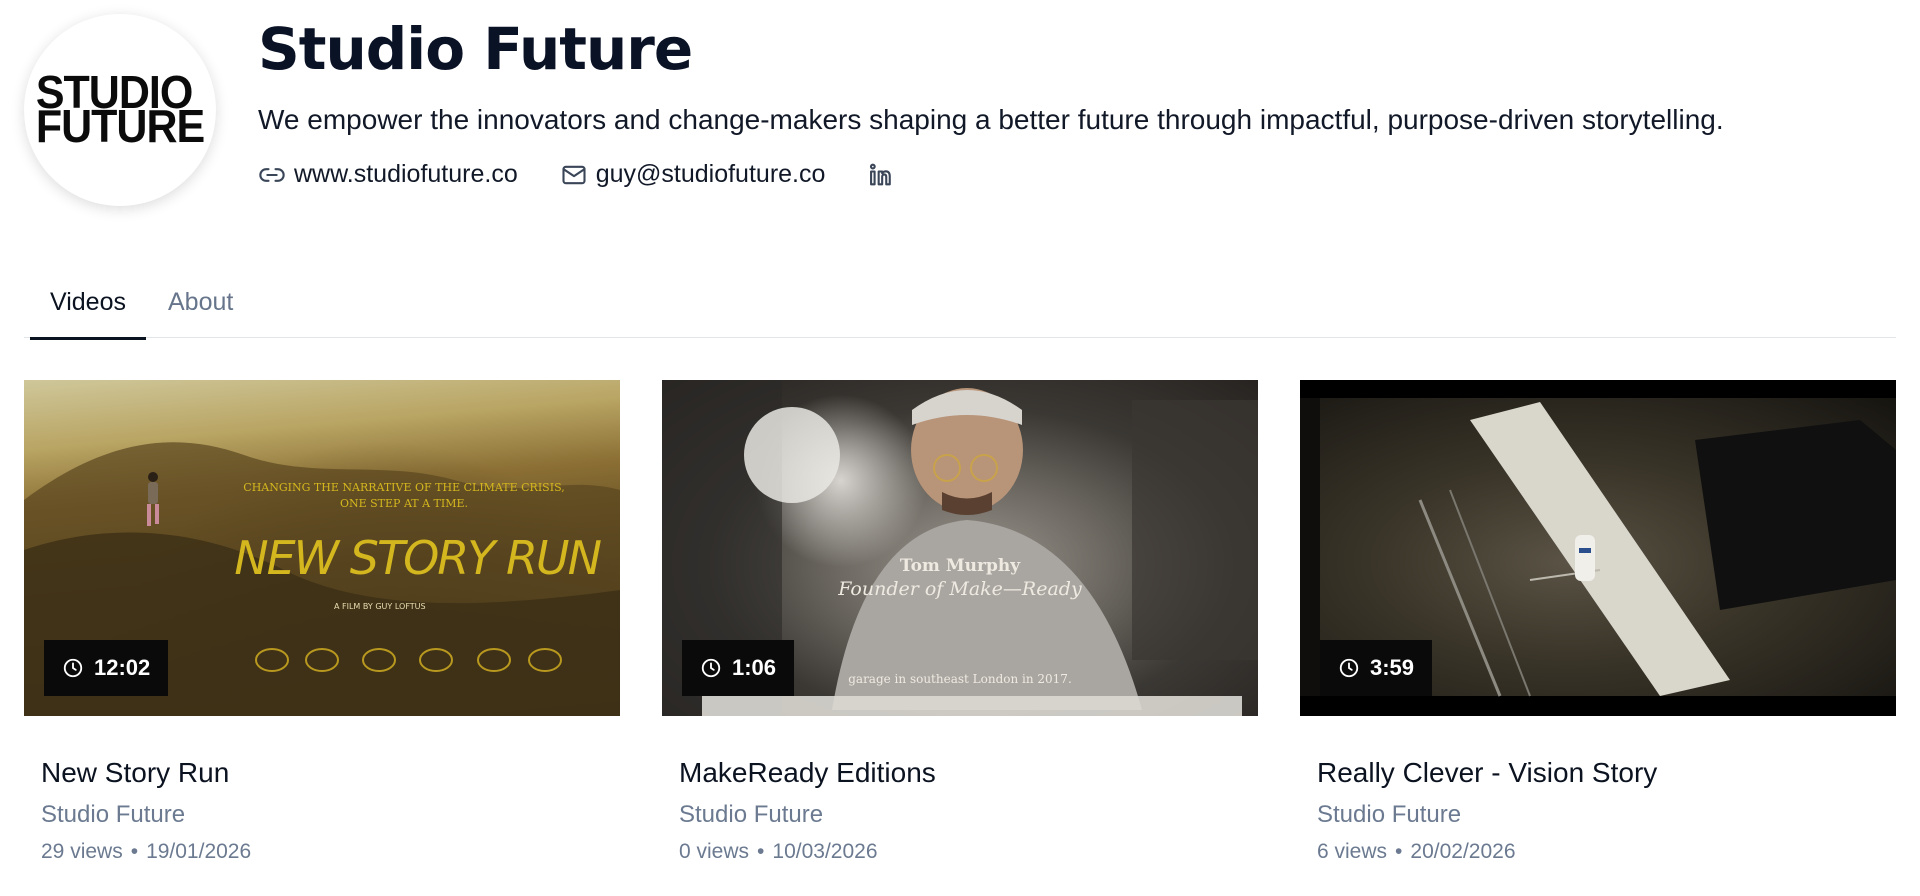 Image resolution: width=1920 pixels, height=896 pixels. What do you see at coordinates (825, 851) in the screenshot?
I see `upload-date: 10/03/2026` at bounding box center [825, 851].